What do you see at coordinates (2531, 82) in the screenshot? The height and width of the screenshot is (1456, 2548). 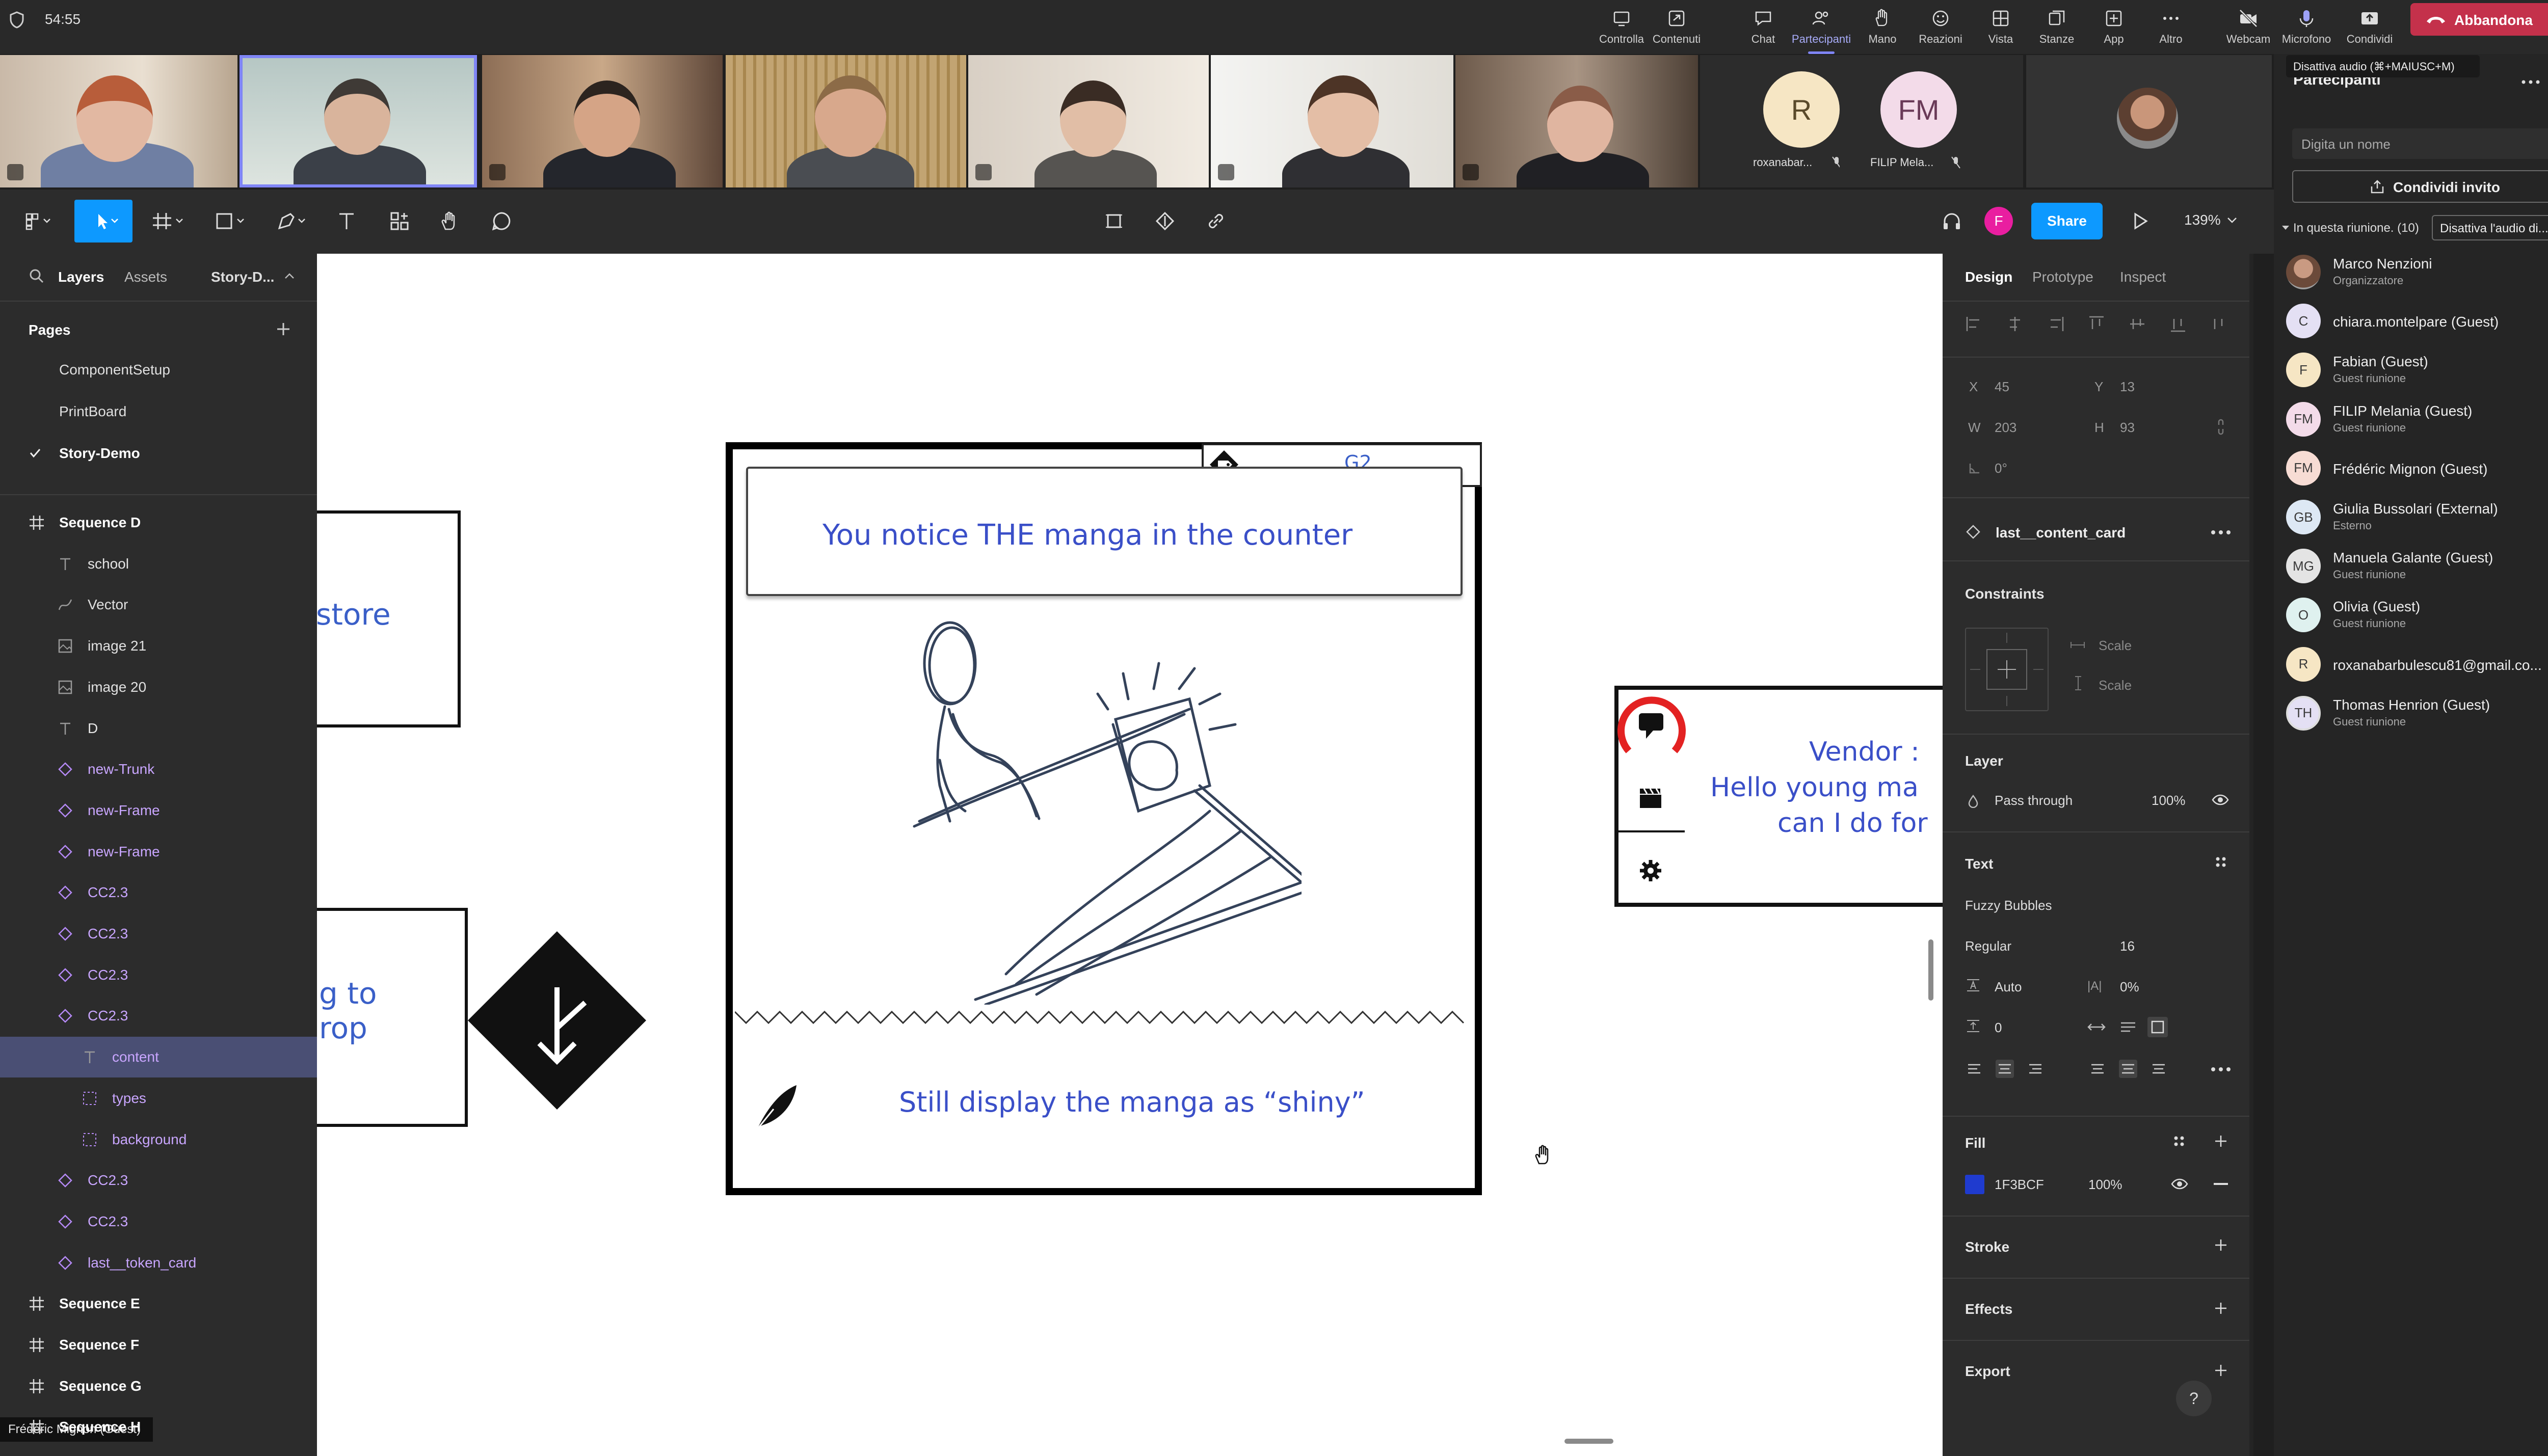 I see `panel-more-icon` at bounding box center [2531, 82].